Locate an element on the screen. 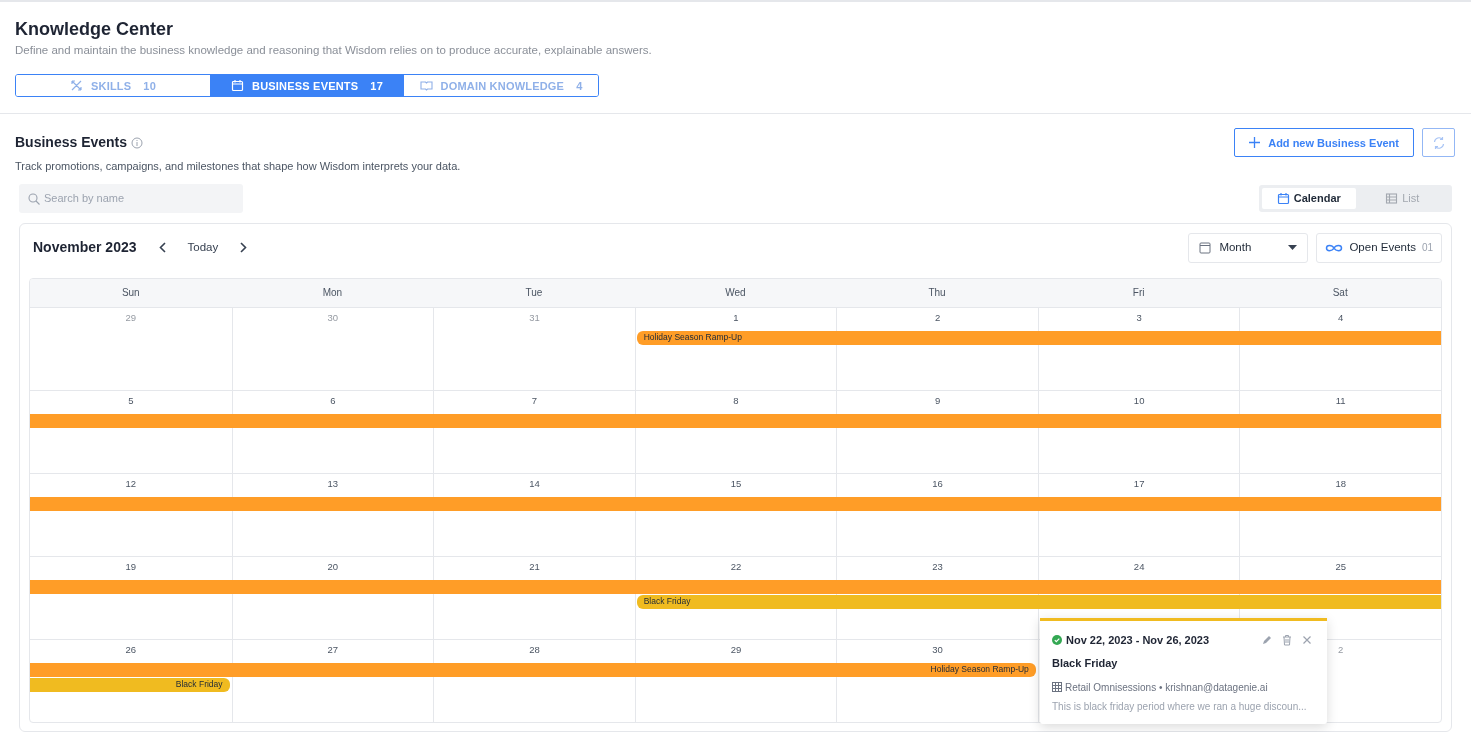 This screenshot has width=1471, height=732. day-number: 18 is located at coordinates (1340, 483).